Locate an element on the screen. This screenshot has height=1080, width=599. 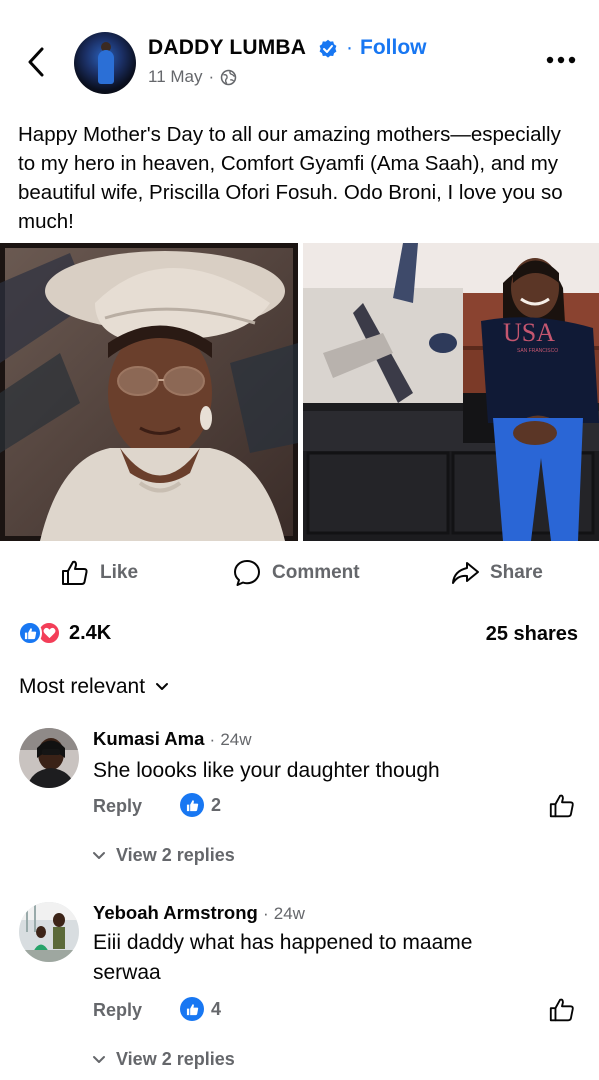
photo-wife: USA SAN FRANCISCO is located at coordinates (451, 392).